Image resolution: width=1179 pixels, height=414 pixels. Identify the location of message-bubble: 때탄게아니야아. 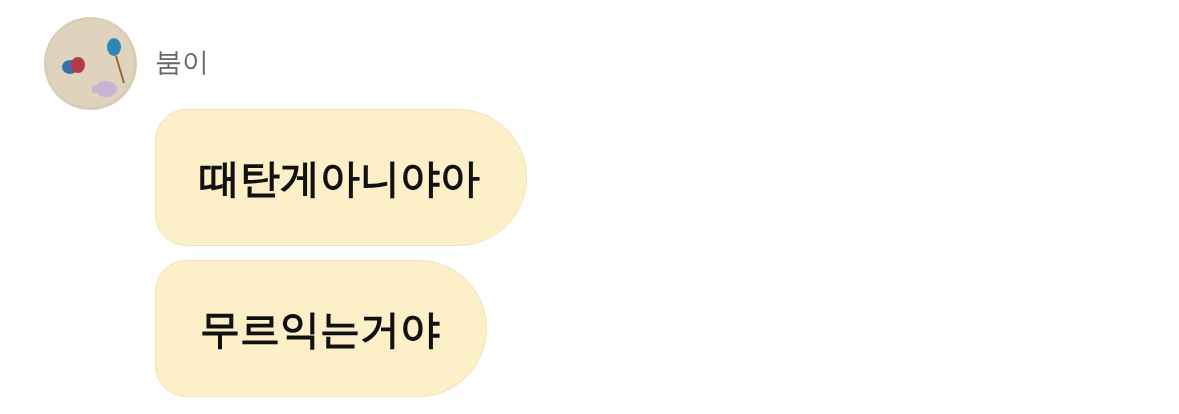
(341, 177).